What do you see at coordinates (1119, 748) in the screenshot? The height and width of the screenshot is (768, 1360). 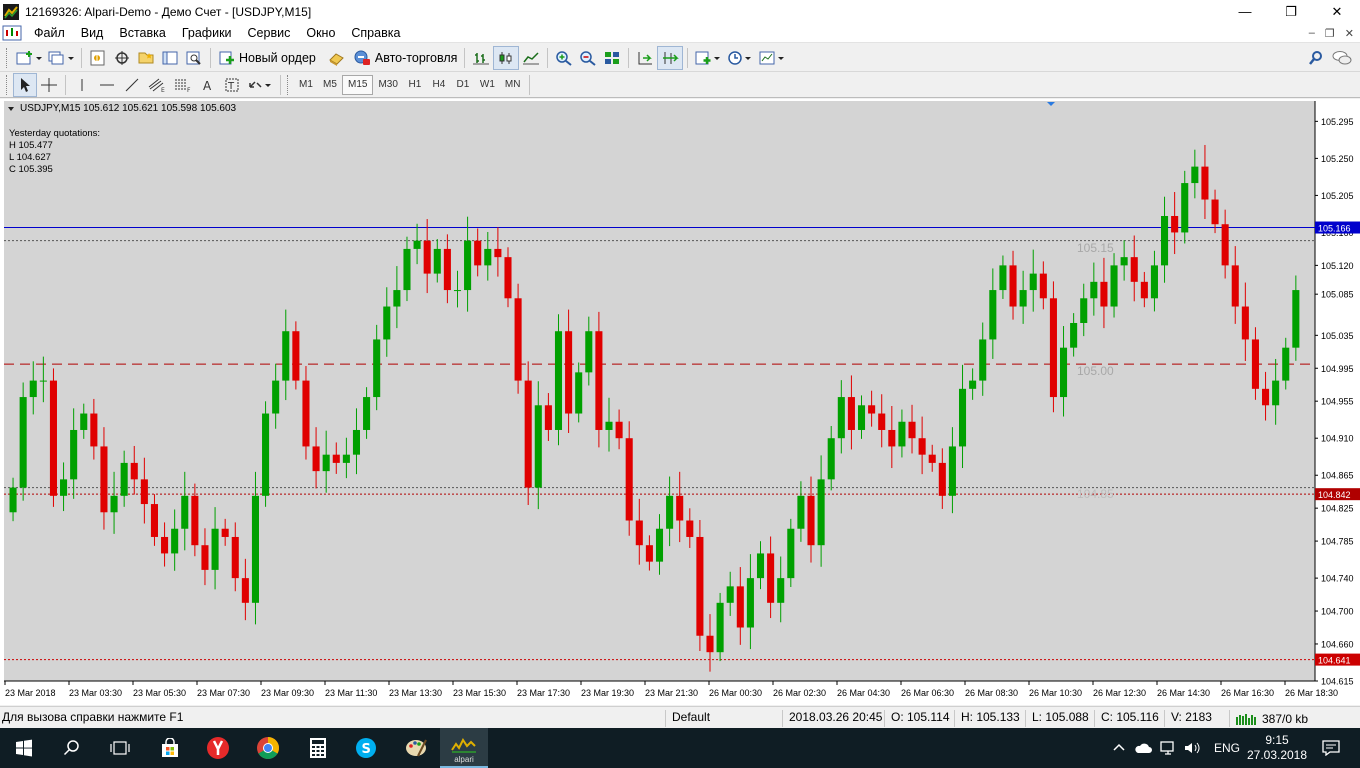 I see `tray-expand-icon` at bounding box center [1119, 748].